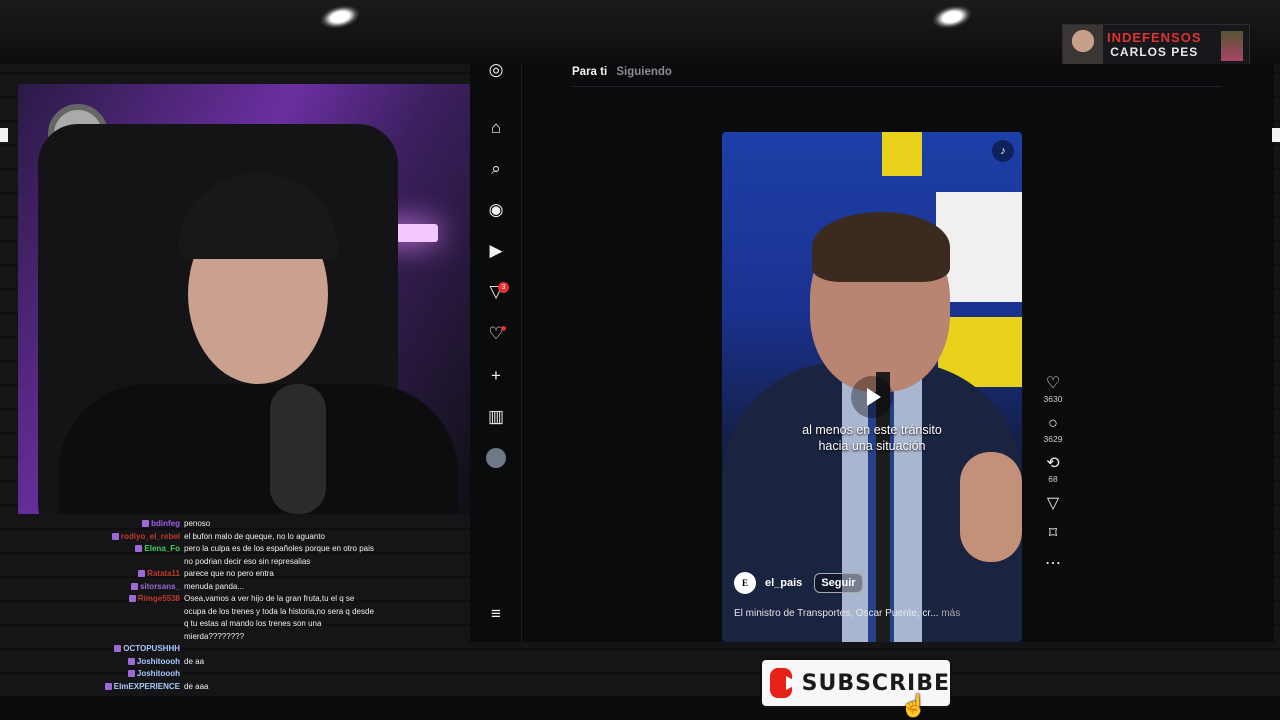 This screenshot has width=1280, height=720. I want to click on chat-username-text: sitorsans_, so click(159, 586).